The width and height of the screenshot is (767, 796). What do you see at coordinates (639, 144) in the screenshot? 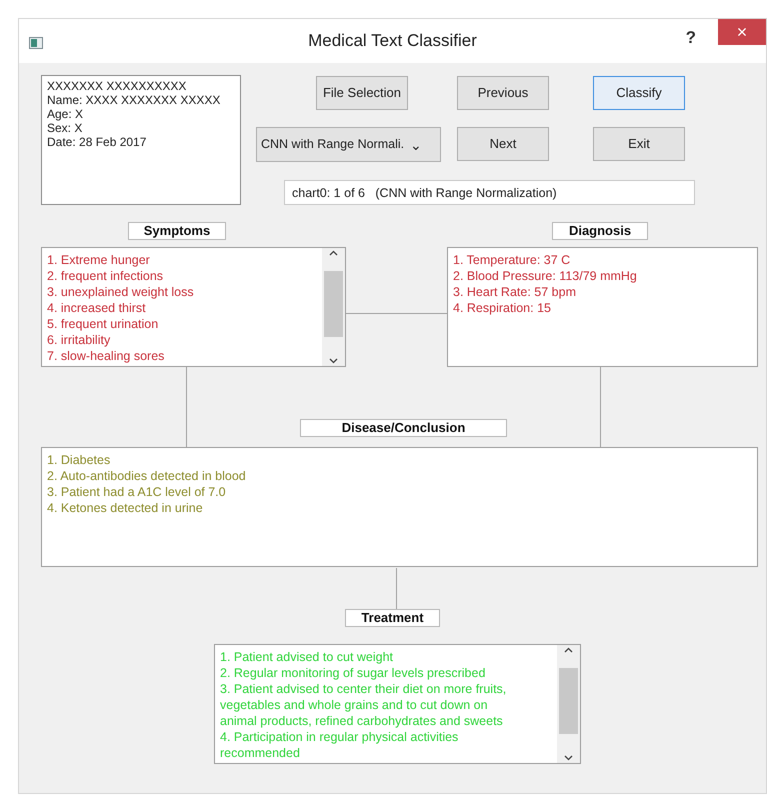
I see `action-button: Exit` at bounding box center [639, 144].